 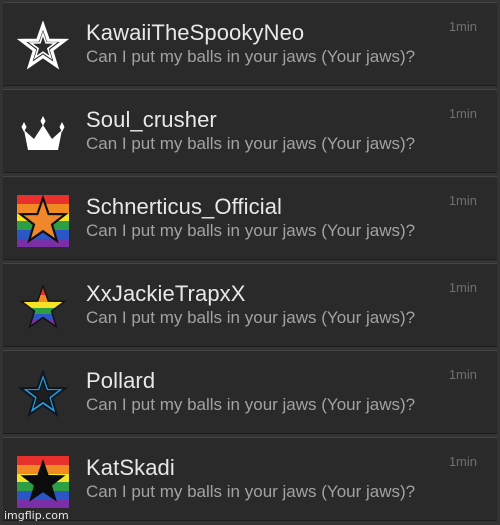 What do you see at coordinates (43, 395) in the screenshot?
I see `blue-star-icon` at bounding box center [43, 395].